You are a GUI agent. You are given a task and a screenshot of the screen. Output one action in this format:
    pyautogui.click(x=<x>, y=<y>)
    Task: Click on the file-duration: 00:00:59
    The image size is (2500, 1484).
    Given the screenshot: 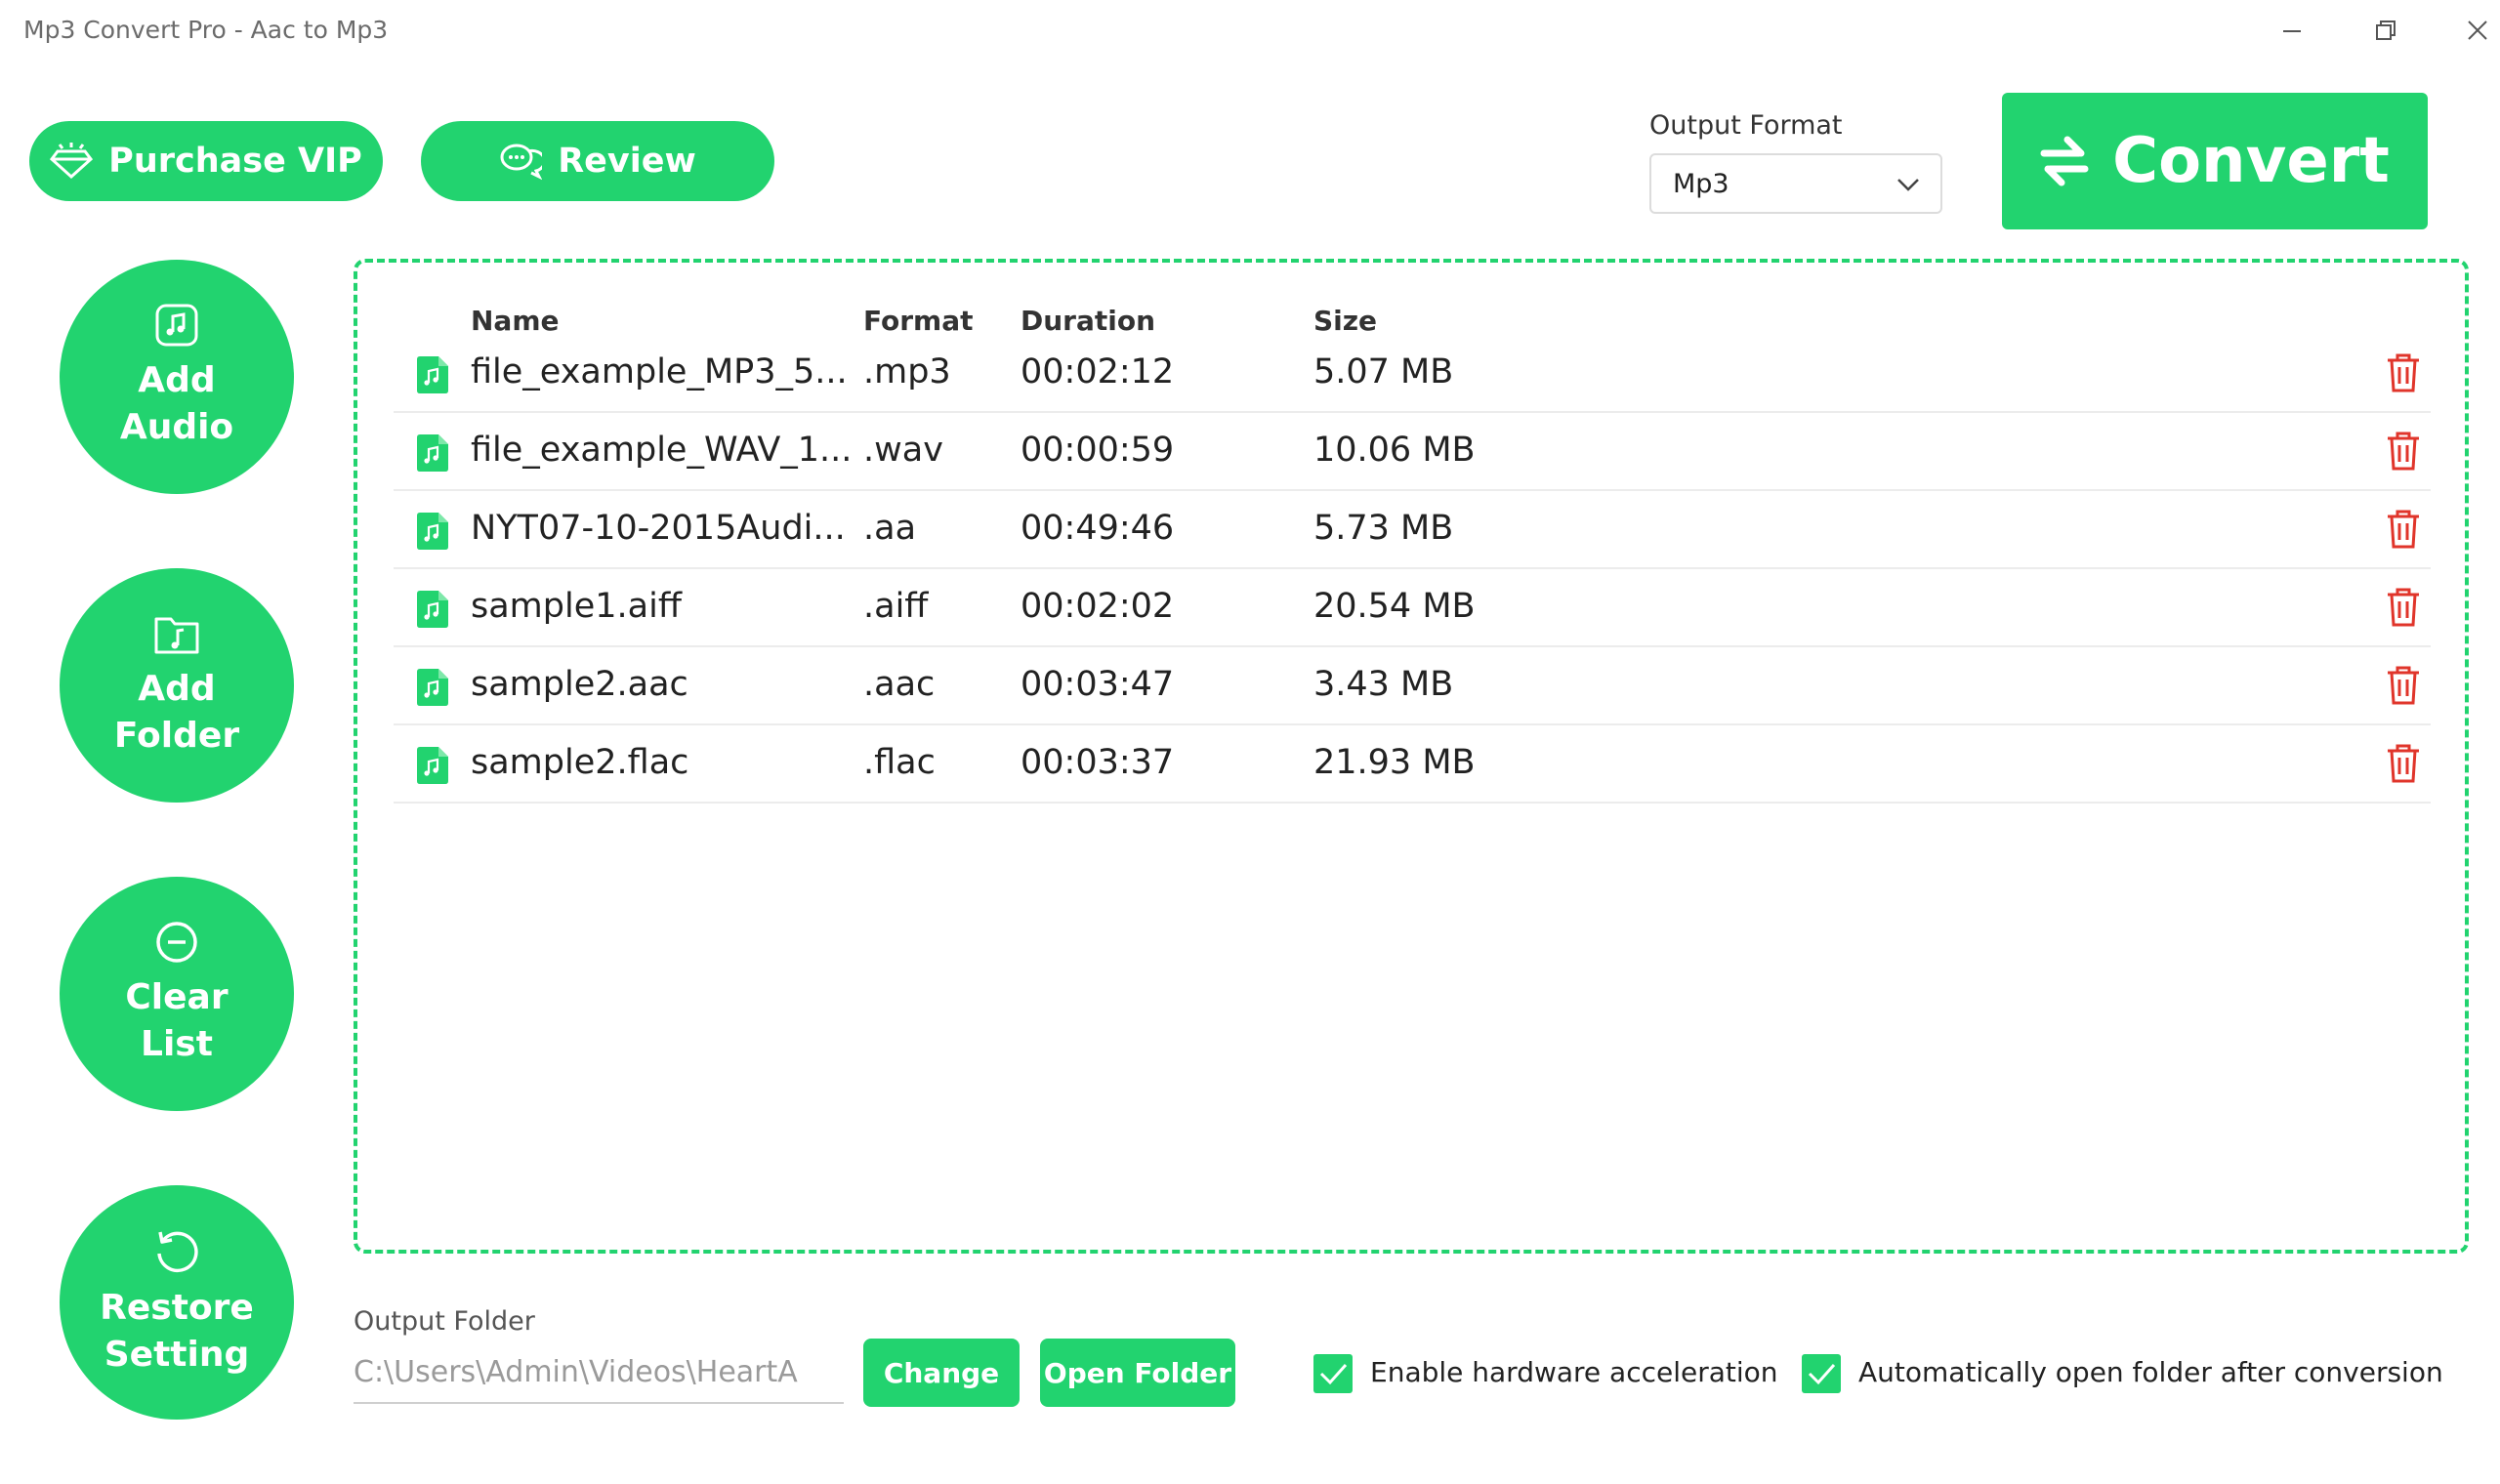 What is the action you would take?
    pyautogui.click(x=1098, y=451)
    